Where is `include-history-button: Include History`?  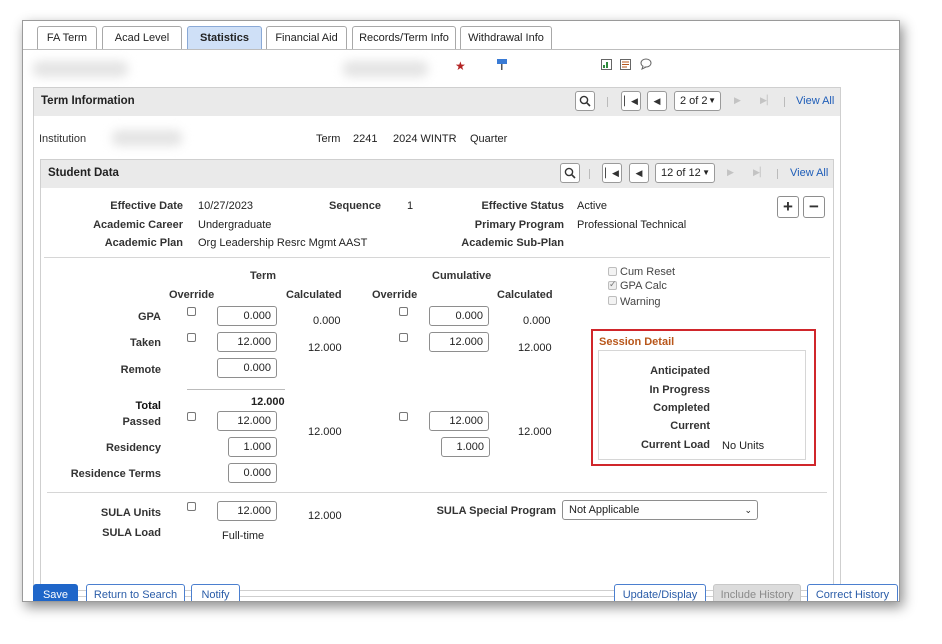 include-history-button: Include History is located at coordinates (757, 592).